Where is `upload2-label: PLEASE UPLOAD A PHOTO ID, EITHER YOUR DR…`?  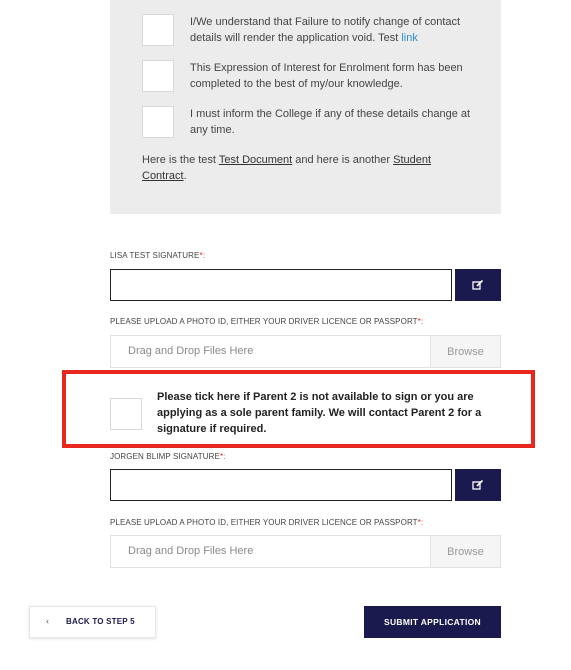 upload2-label: PLEASE UPLOAD A PHOTO ID, EITHER YOUR DR… is located at coordinates (267, 522).